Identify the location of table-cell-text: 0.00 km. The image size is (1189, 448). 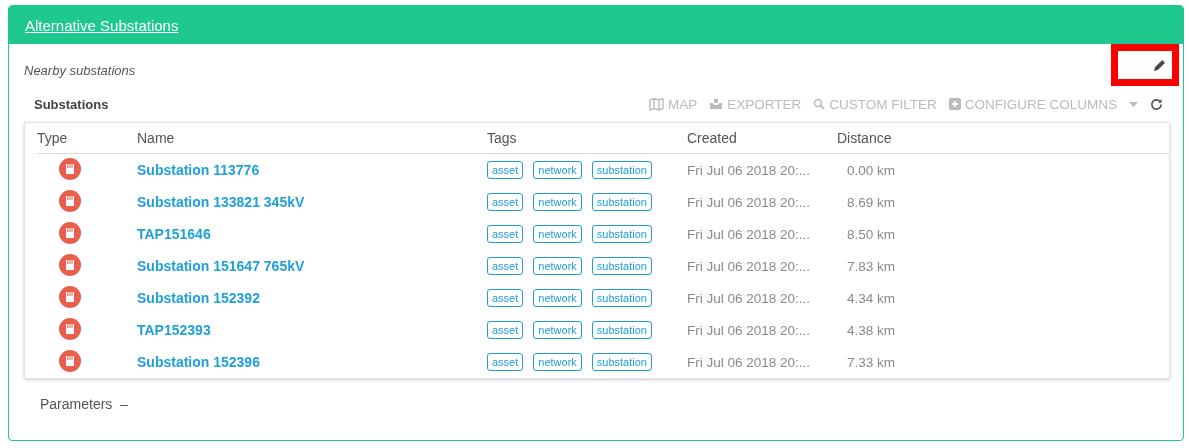
(871, 170).